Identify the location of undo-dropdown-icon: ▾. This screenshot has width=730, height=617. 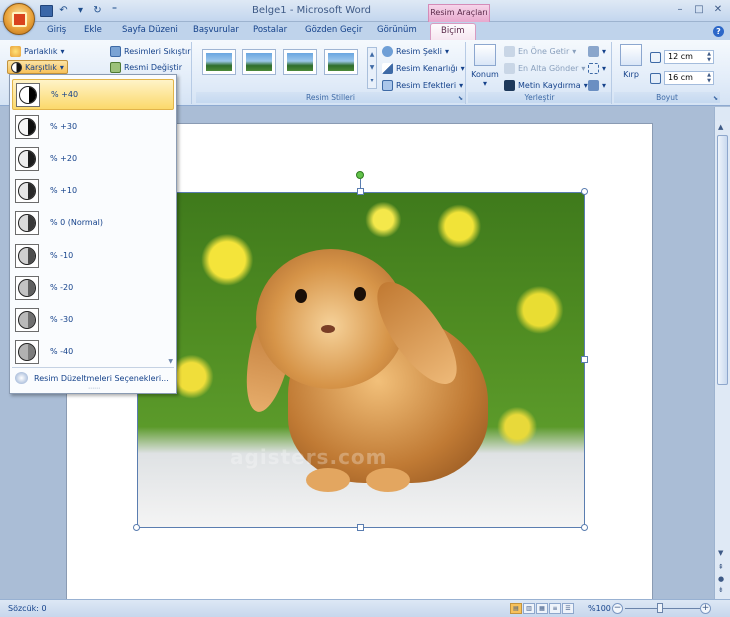
(80, 11).